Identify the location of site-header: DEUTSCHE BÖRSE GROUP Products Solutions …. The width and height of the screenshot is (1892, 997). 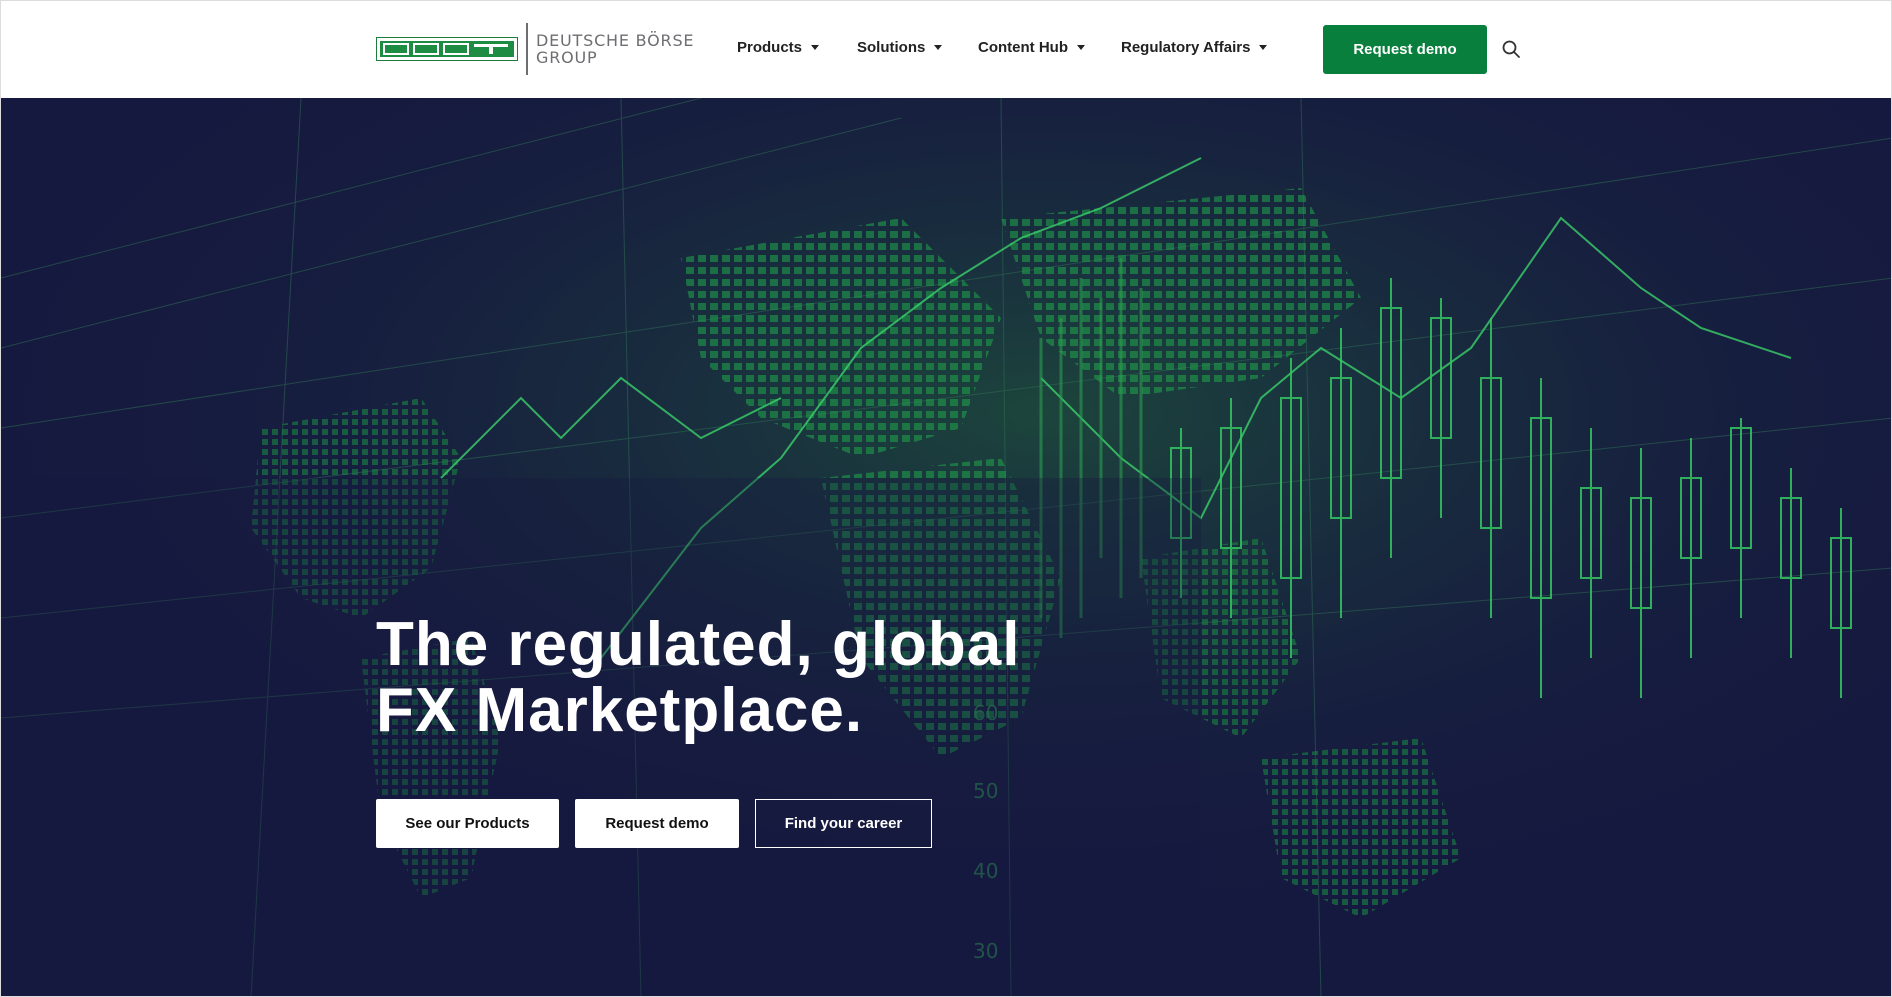
(946, 49).